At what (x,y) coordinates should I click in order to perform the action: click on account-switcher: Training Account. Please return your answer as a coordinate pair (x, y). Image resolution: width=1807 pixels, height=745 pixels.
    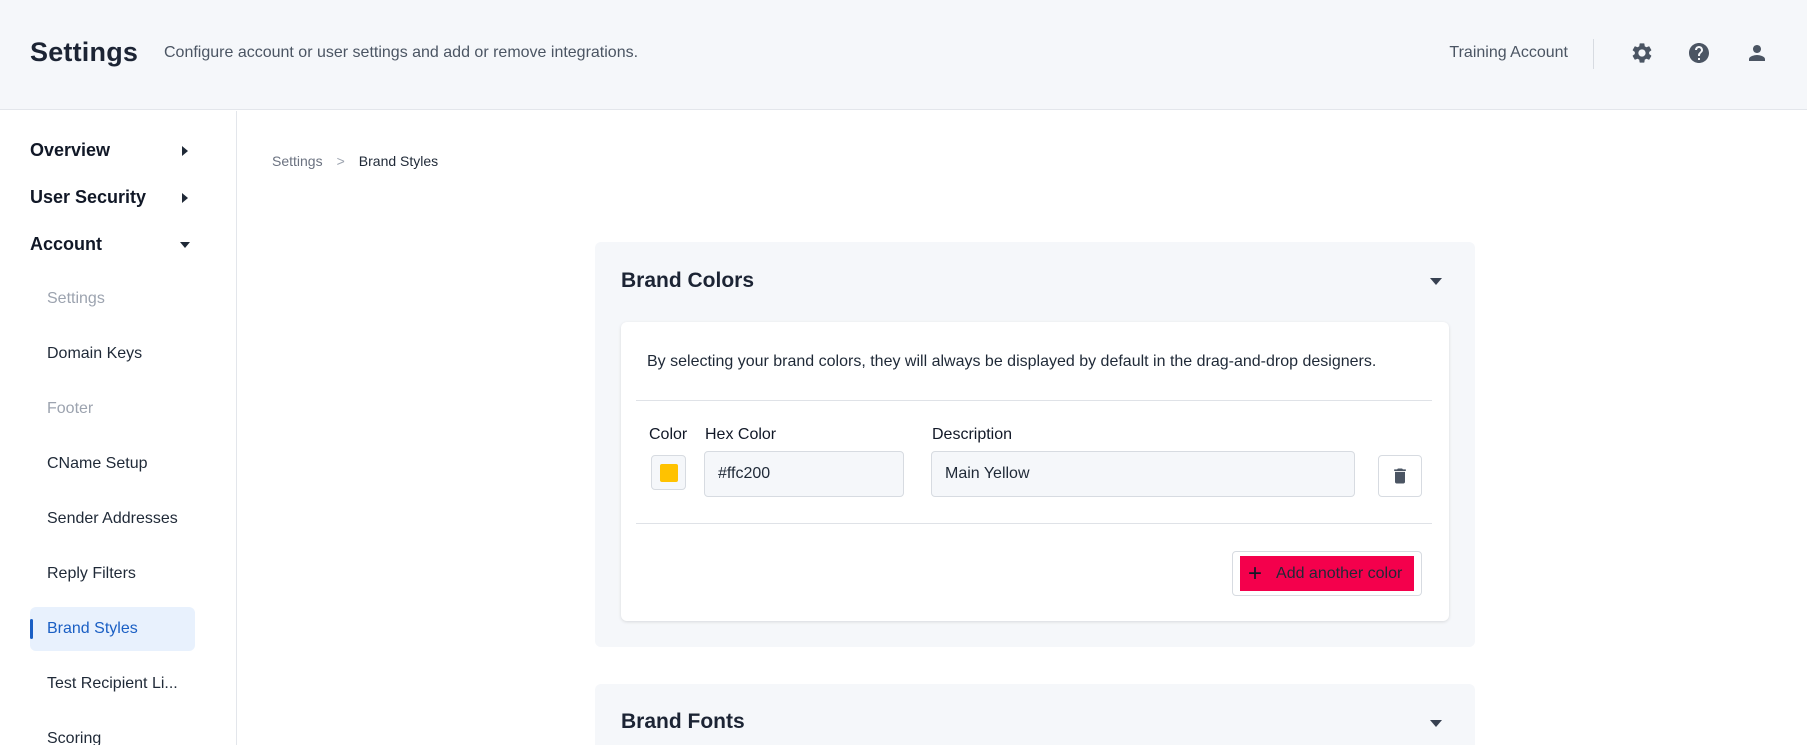
    Looking at the image, I should click on (1508, 53).